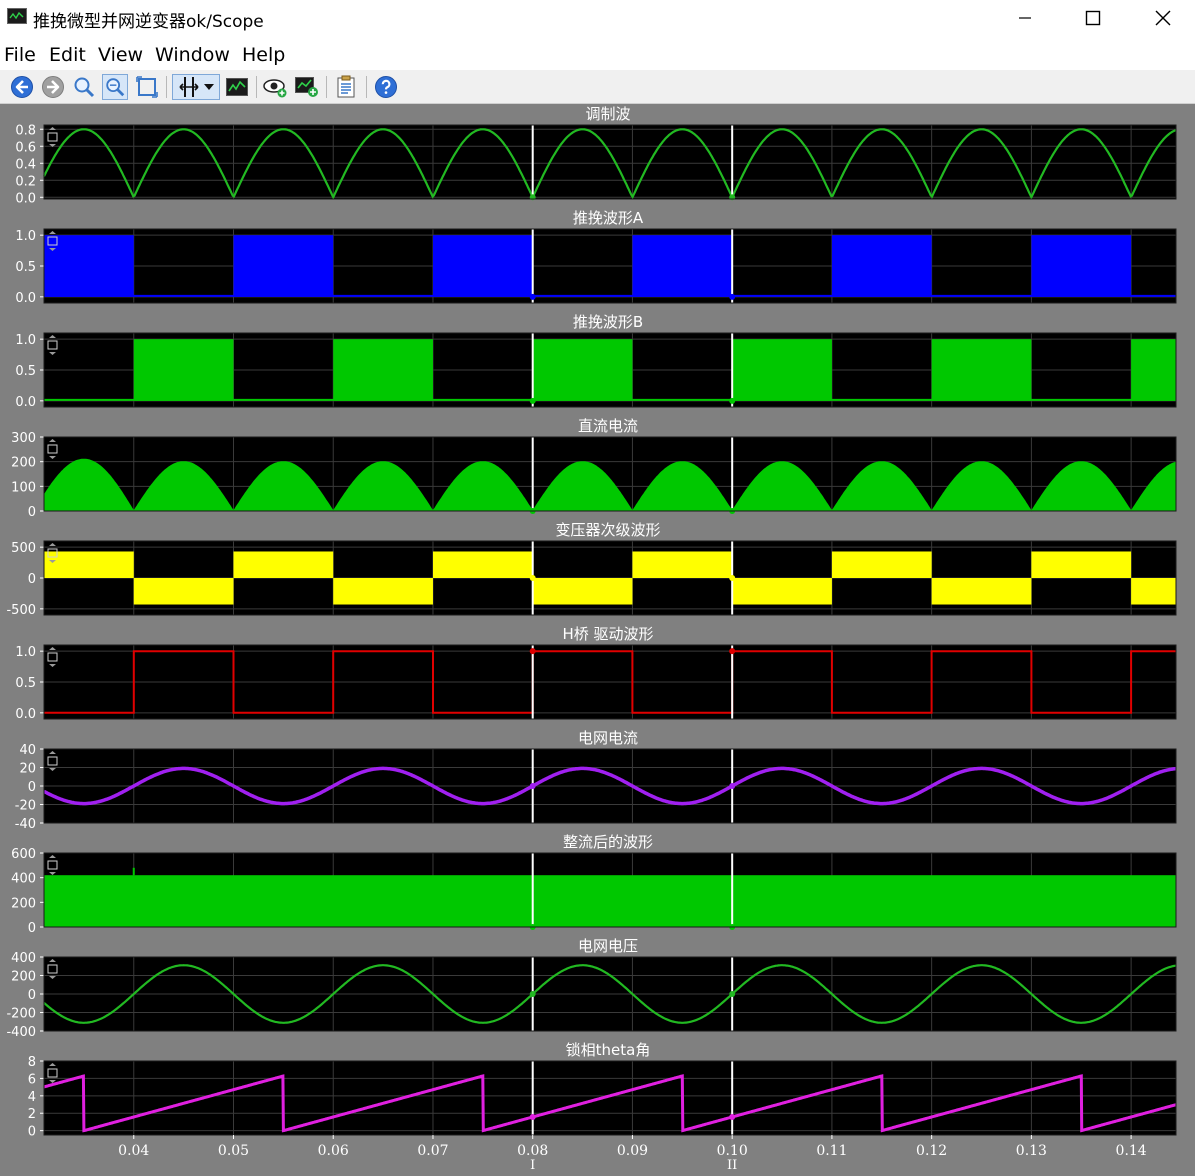 The height and width of the screenshot is (1176, 1195). Describe the element at coordinates (21, 610) in the screenshot. I see `y-tick-label: -500` at that location.